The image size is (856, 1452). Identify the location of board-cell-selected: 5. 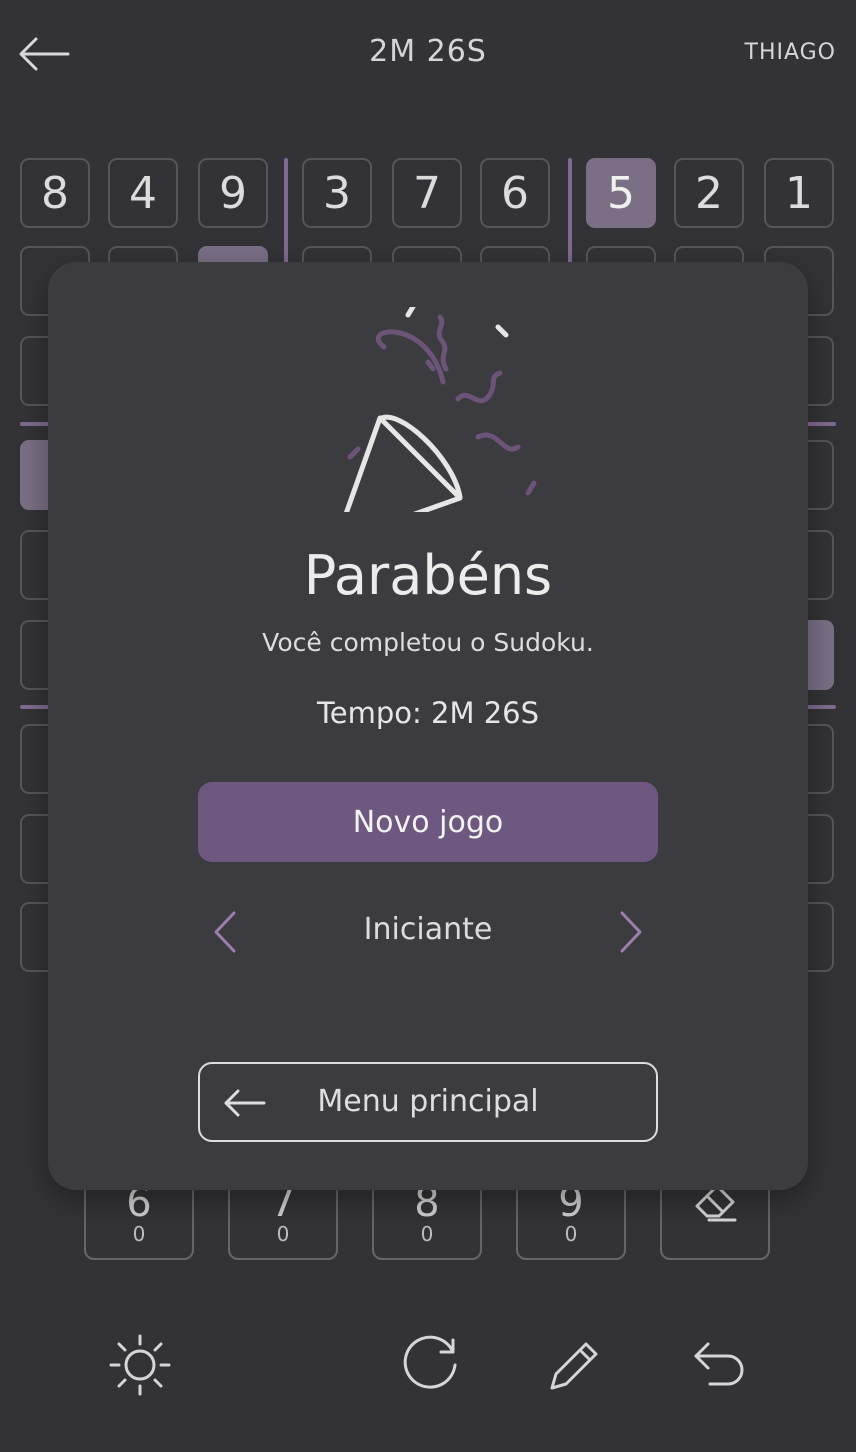
(621, 193).